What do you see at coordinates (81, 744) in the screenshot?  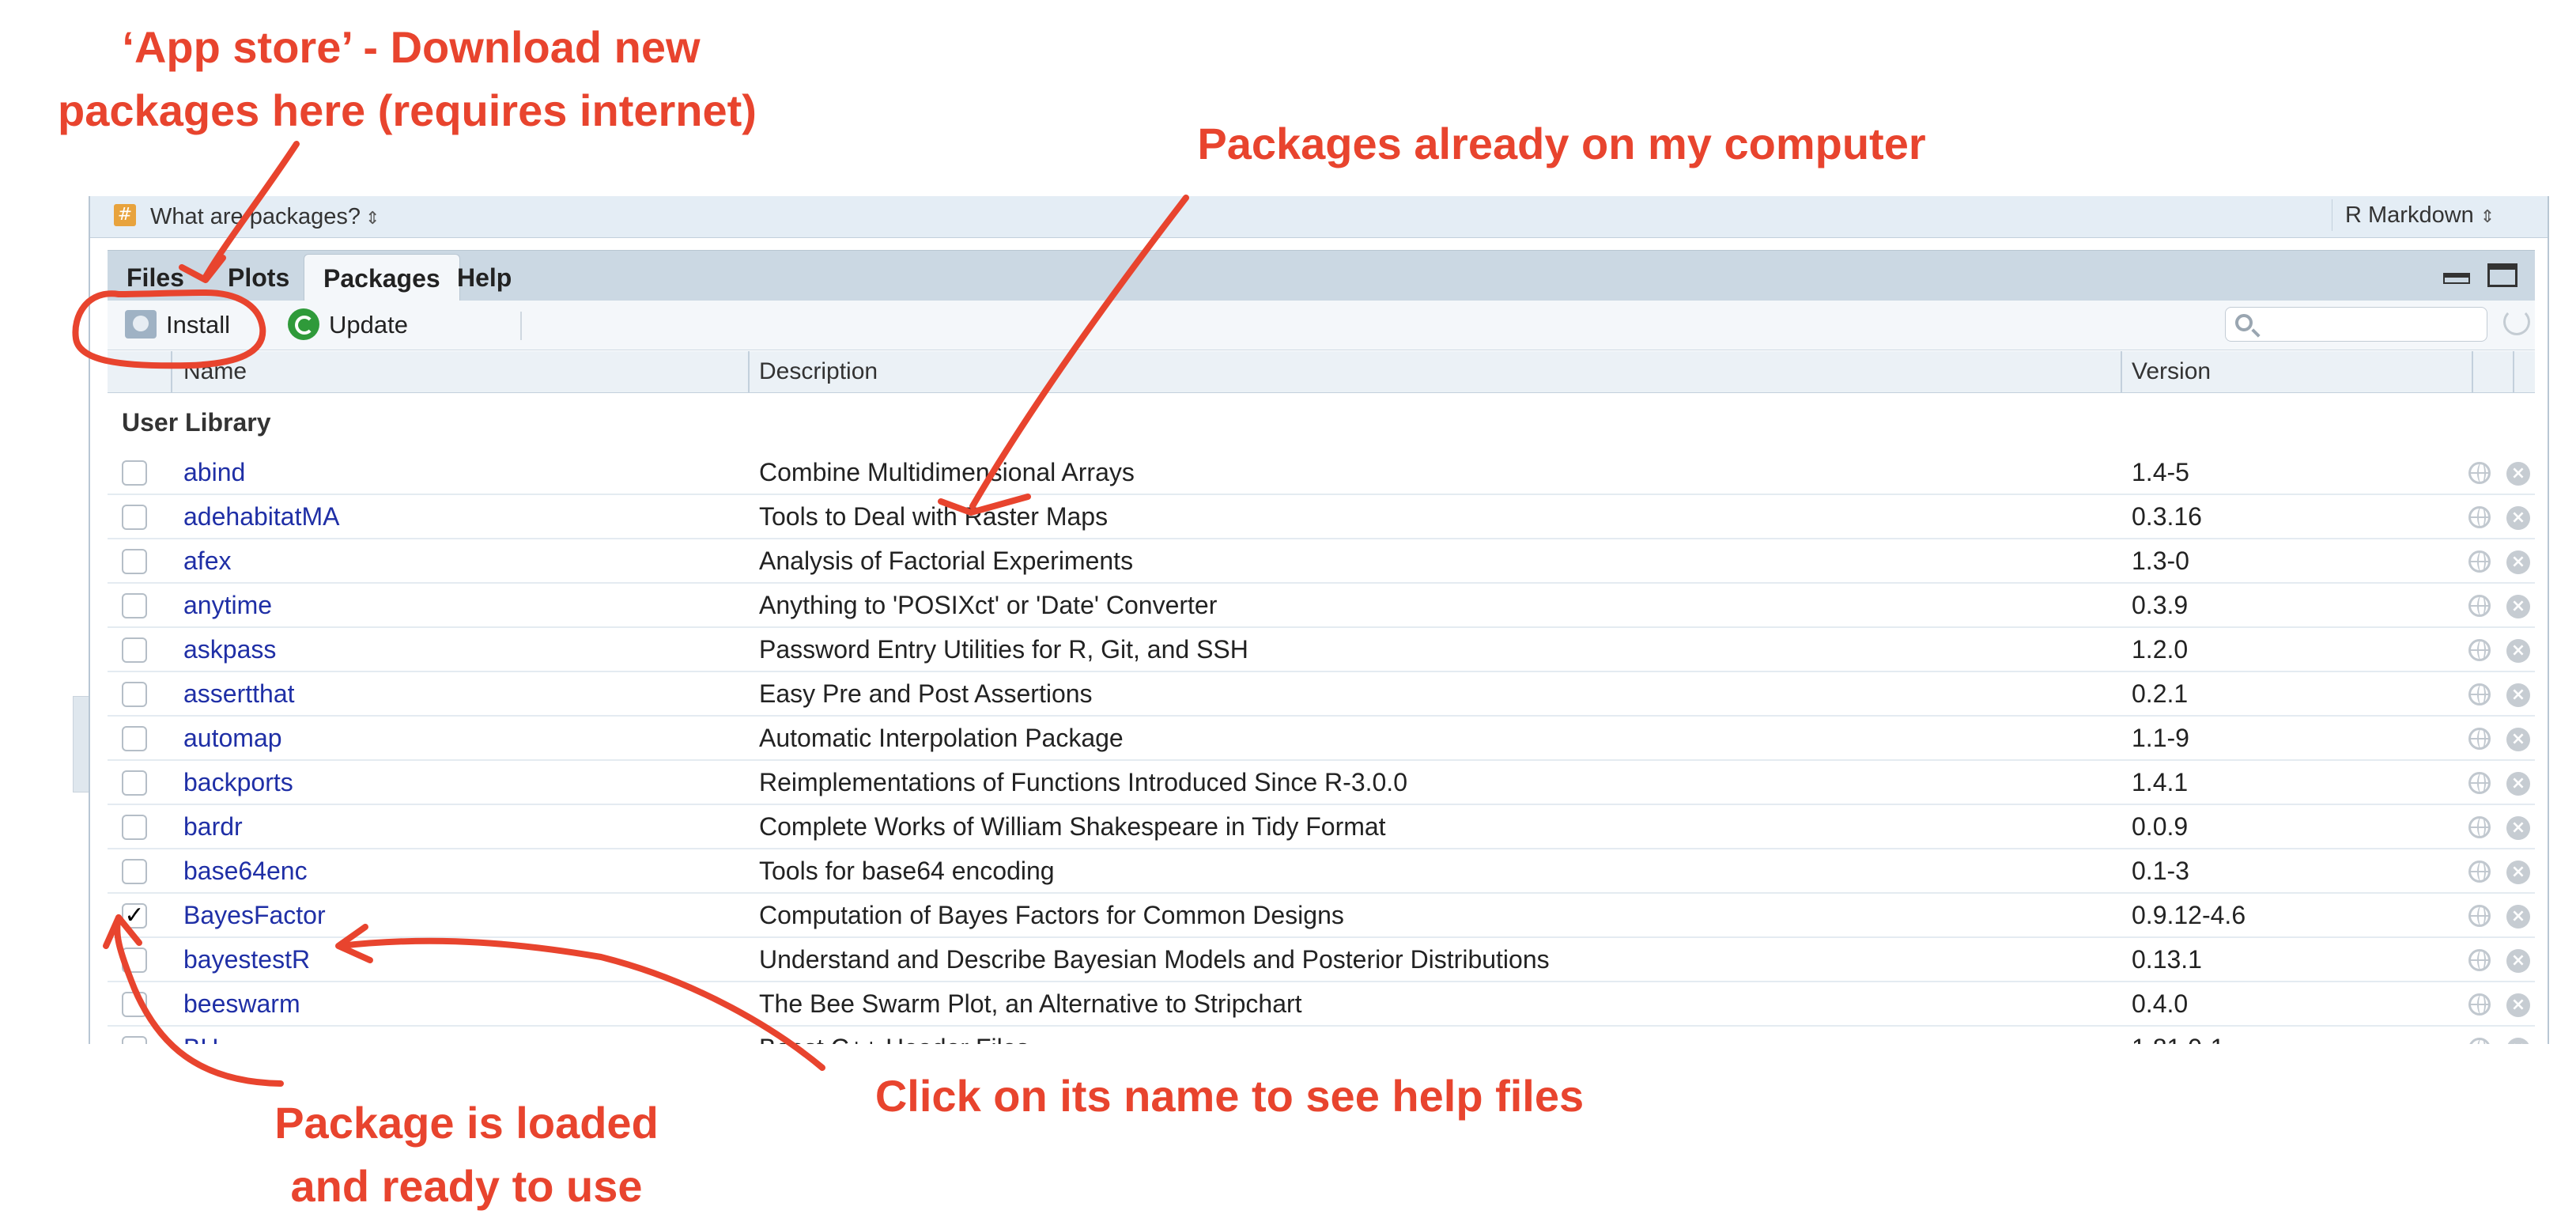 I see `pane-splitter` at bounding box center [81, 744].